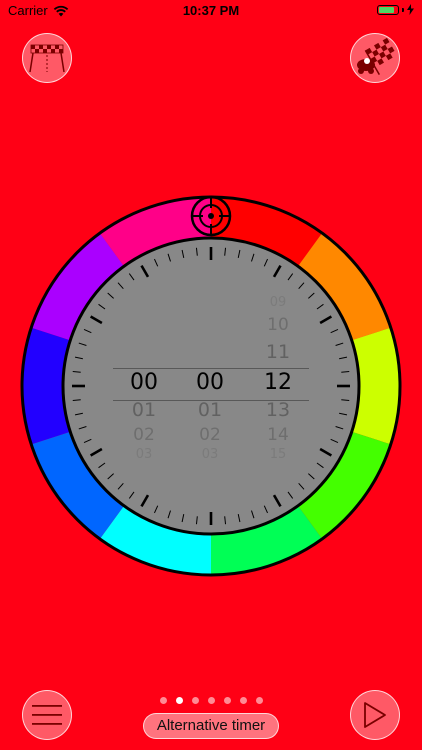 The width and height of the screenshot is (422, 750). I want to click on hours-column: 00 01 02 03, so click(144, 382).